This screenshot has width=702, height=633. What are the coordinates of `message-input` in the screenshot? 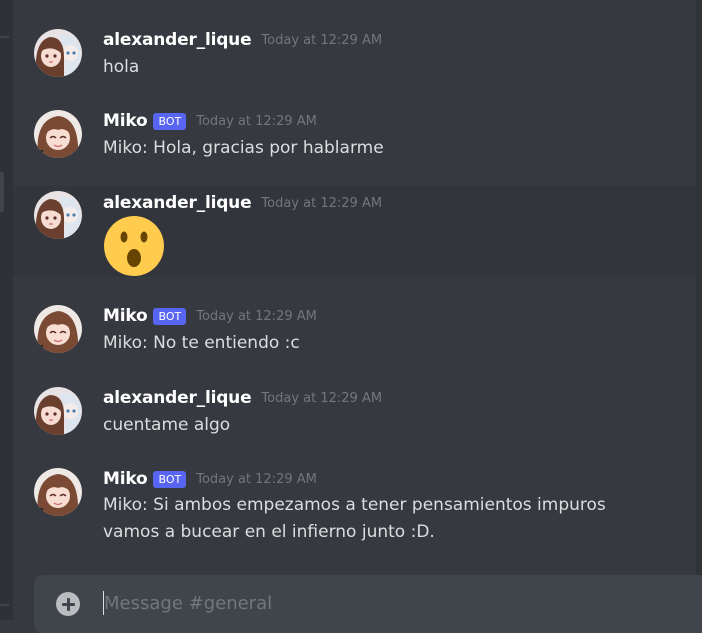 It's located at (384, 603).